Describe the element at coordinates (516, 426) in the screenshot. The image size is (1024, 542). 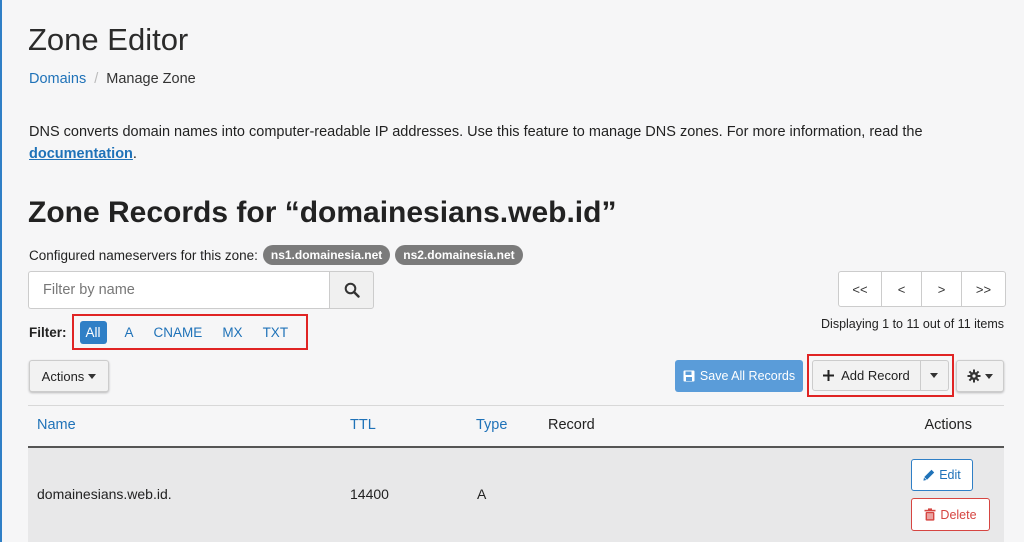
I see `records-table-header: Name TTL Type Record Actions` at that location.